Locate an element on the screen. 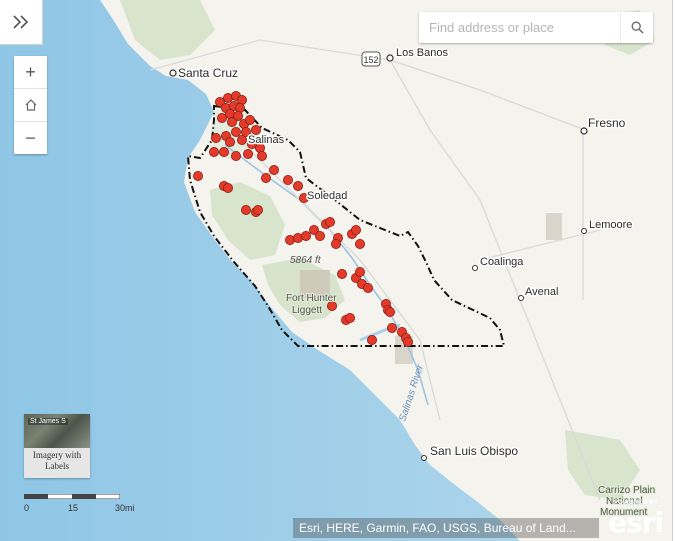 The image size is (675, 541). esri-logo: POWERED BY esri is located at coordinates (637, 519).